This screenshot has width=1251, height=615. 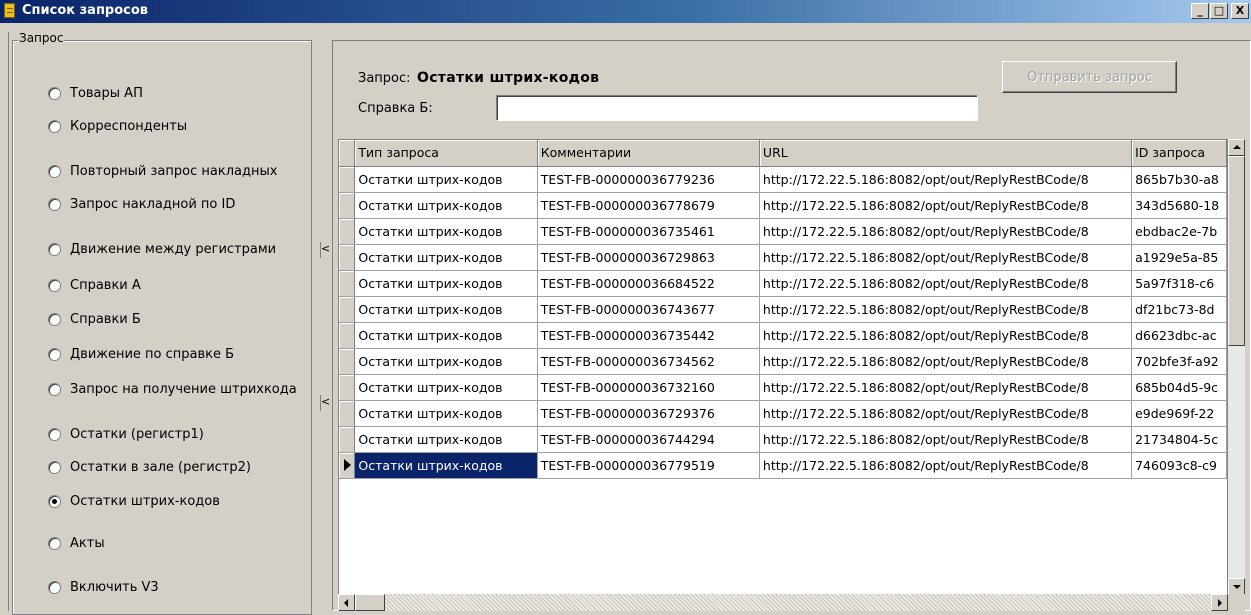 I want to click on radio-option: Остатки в зале (регистр2), so click(x=149, y=467).